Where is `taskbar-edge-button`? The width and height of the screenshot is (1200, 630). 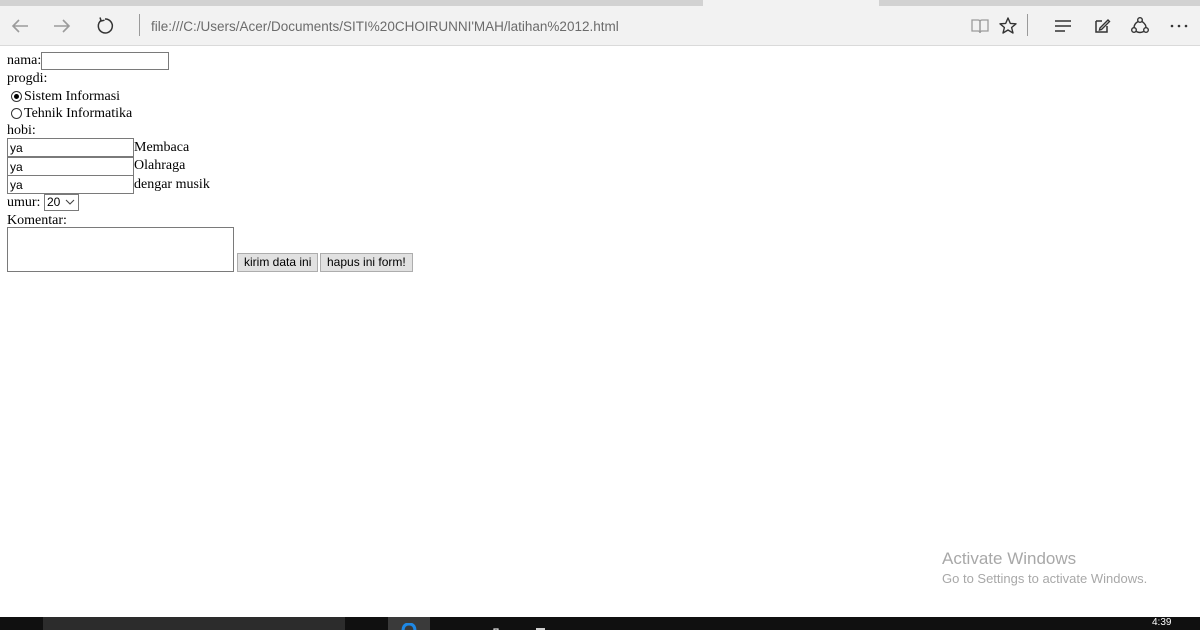
taskbar-edge-button is located at coordinates (409, 623).